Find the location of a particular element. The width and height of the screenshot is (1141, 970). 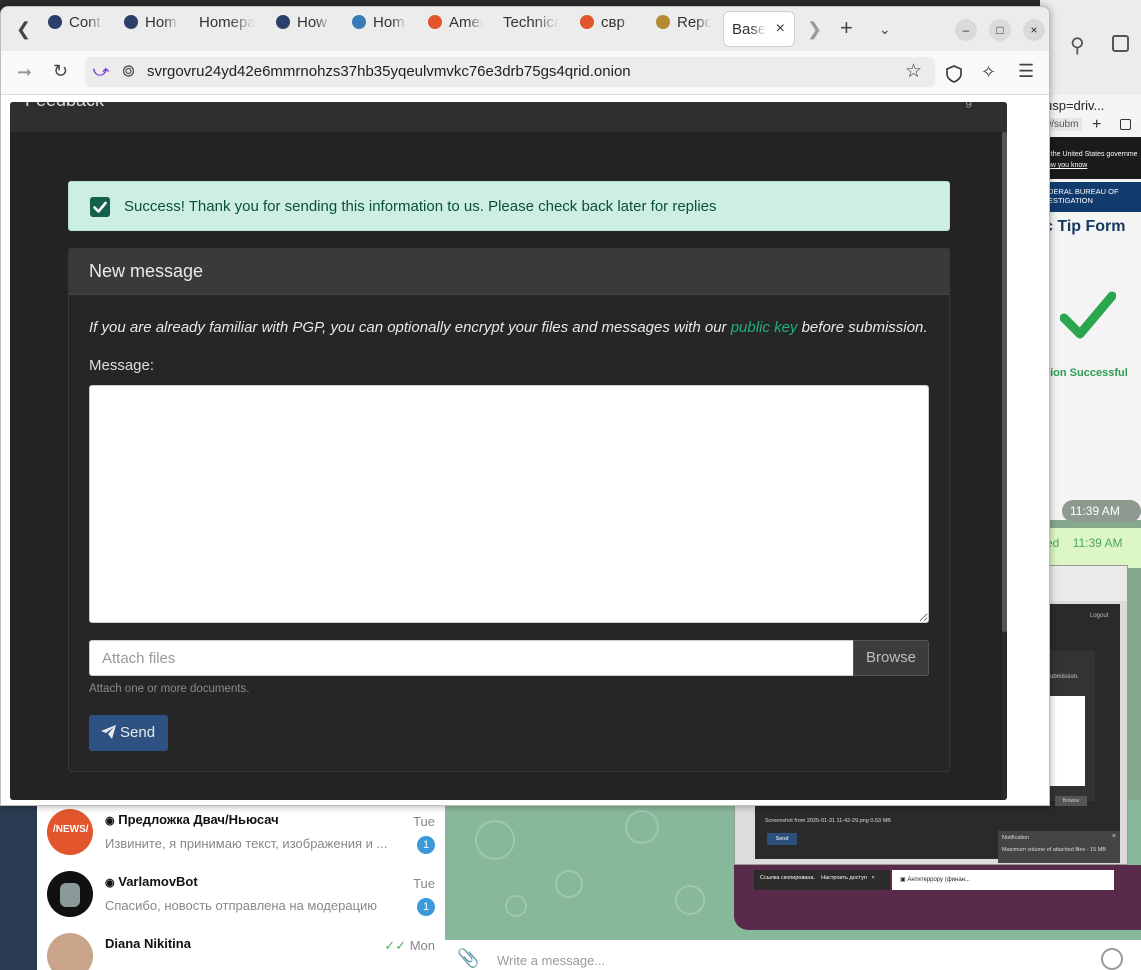

tab: Homepa is located at coordinates (227, 30).